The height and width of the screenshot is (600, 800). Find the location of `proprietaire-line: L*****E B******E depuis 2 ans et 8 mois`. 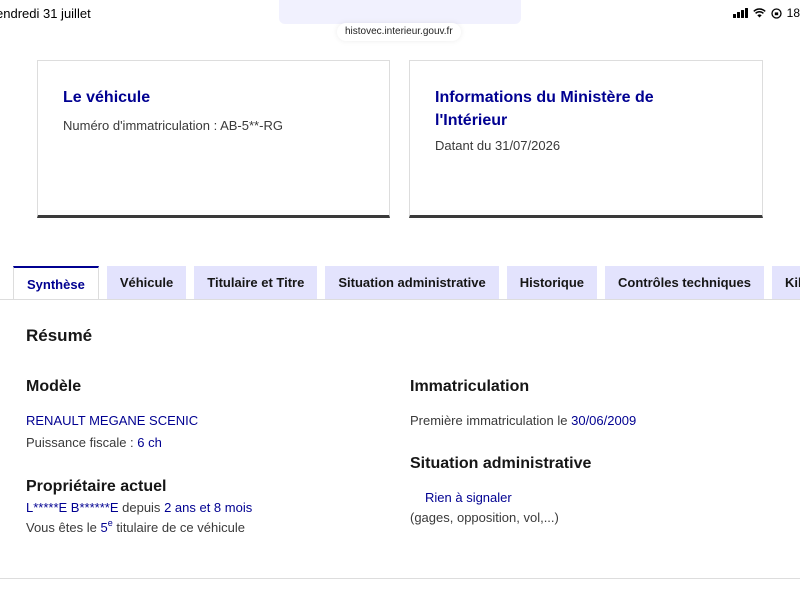

proprietaire-line: L*****E B******E depuis 2 ans et 8 mois is located at coordinates (139, 507).